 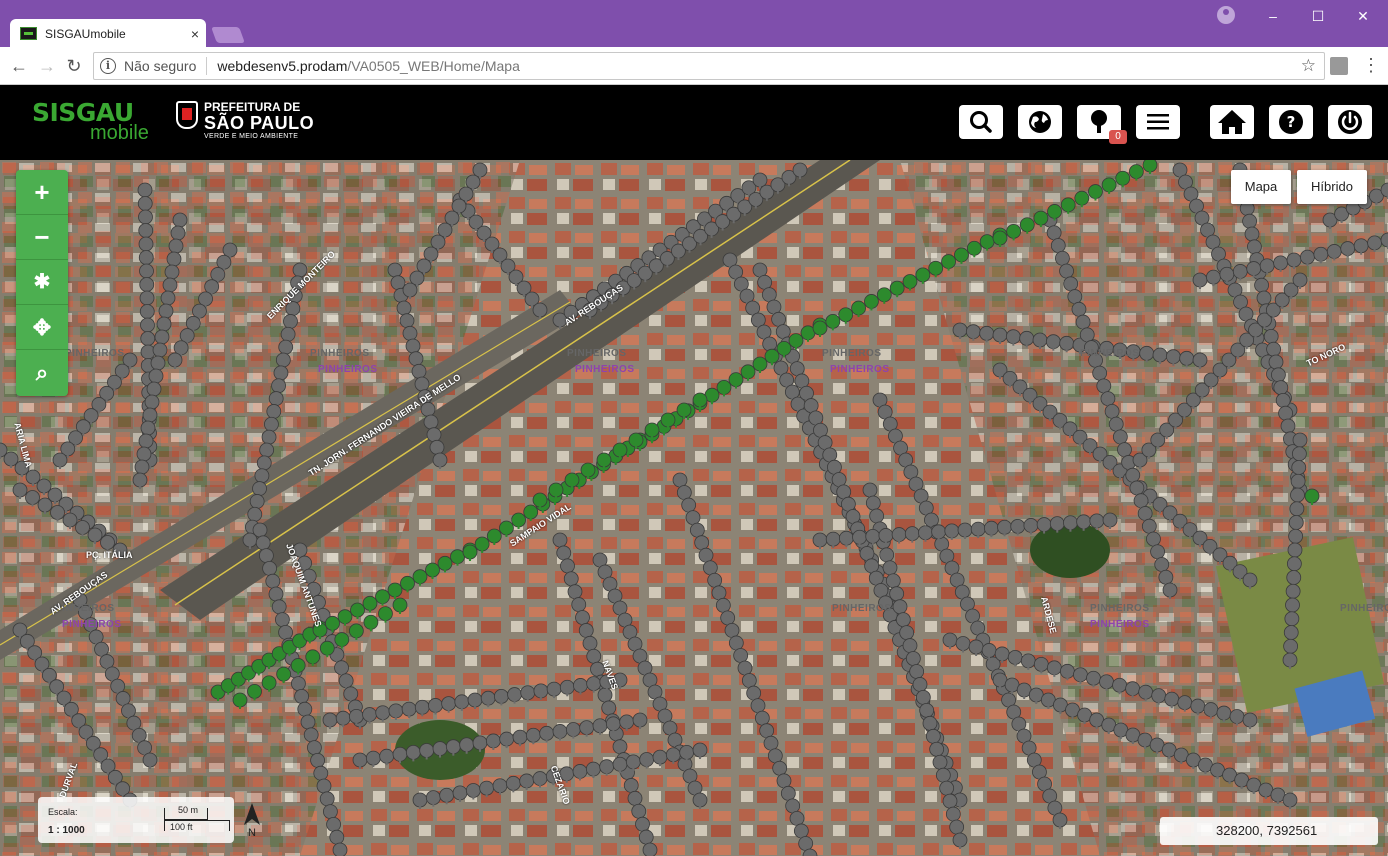 I want to click on help-button: ?, so click(x=1291, y=122).